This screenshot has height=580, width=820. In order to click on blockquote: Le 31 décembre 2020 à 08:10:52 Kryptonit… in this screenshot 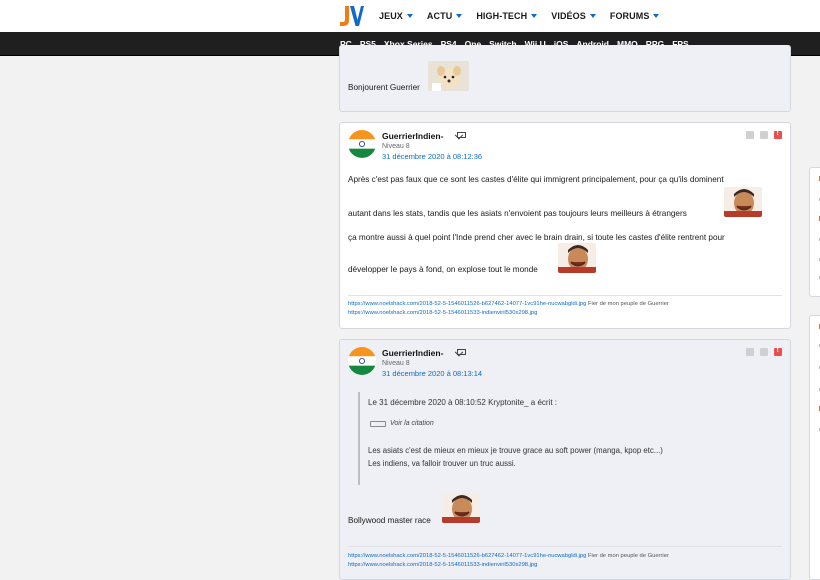, I will do `click(566, 438)`.